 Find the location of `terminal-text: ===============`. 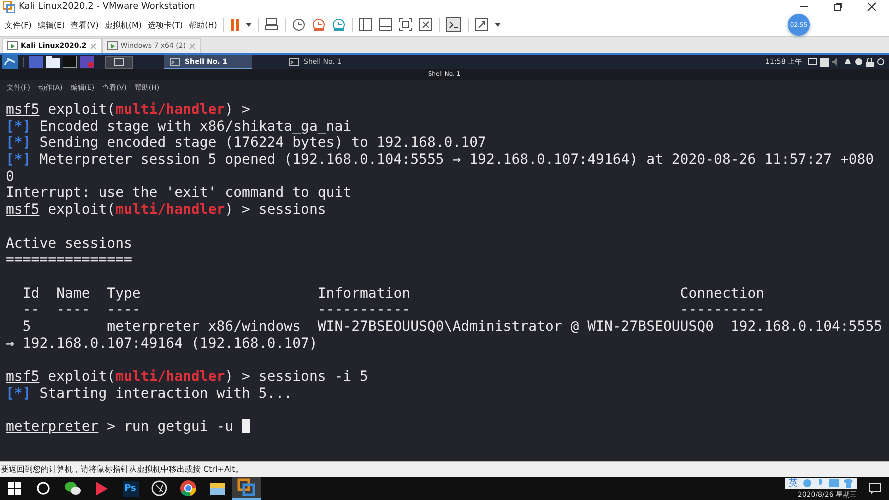

terminal-text: =============== is located at coordinates (69, 260).